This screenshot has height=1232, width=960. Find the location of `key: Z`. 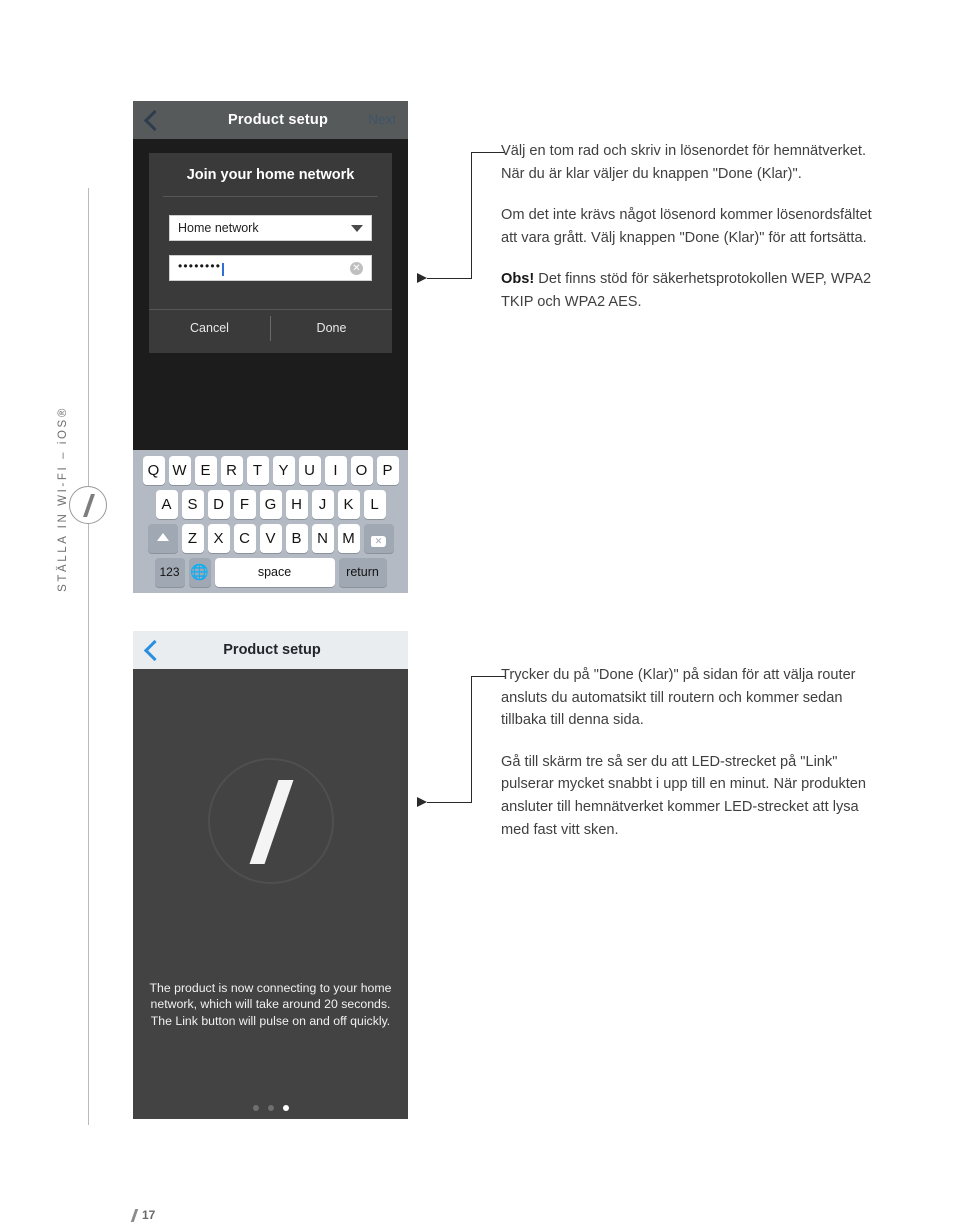

key: Z is located at coordinates (192, 538).